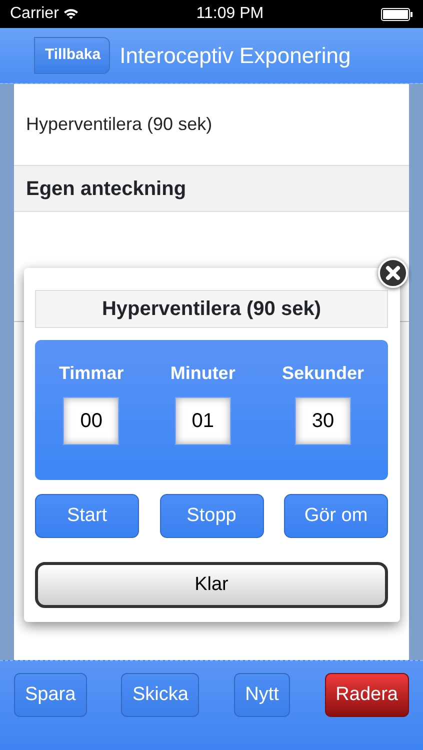 Image resolution: width=423 pixels, height=750 pixels. What do you see at coordinates (235, 56) in the screenshot?
I see `screen-title: Interoceptiv Exponering` at bounding box center [235, 56].